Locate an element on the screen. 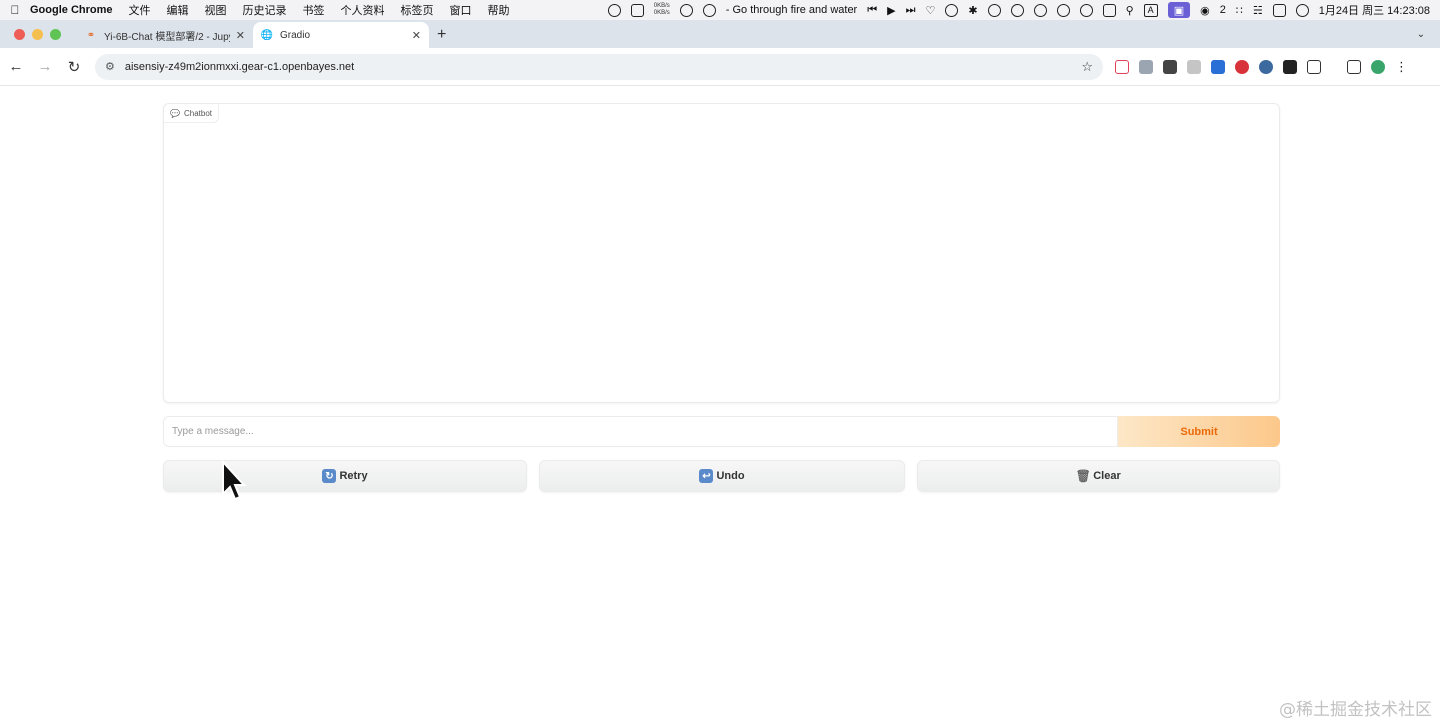 Image resolution: width=1440 pixels, height=726 pixels. chatbot-label: 💬 Chatbot is located at coordinates (191, 113).